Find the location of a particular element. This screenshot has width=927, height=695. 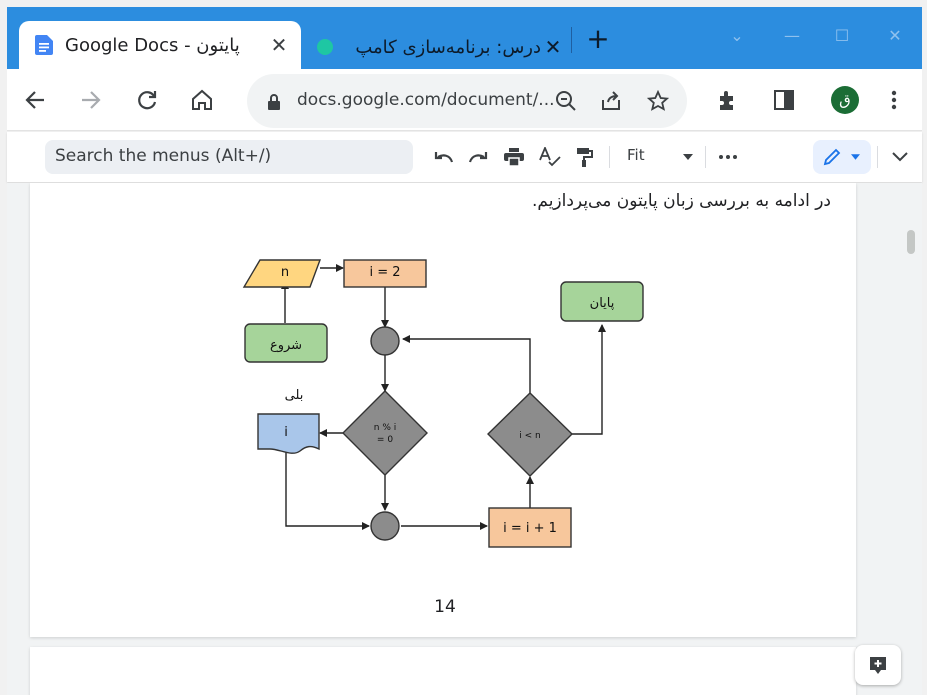

forward-arrow-icon is located at coordinates (91, 100).